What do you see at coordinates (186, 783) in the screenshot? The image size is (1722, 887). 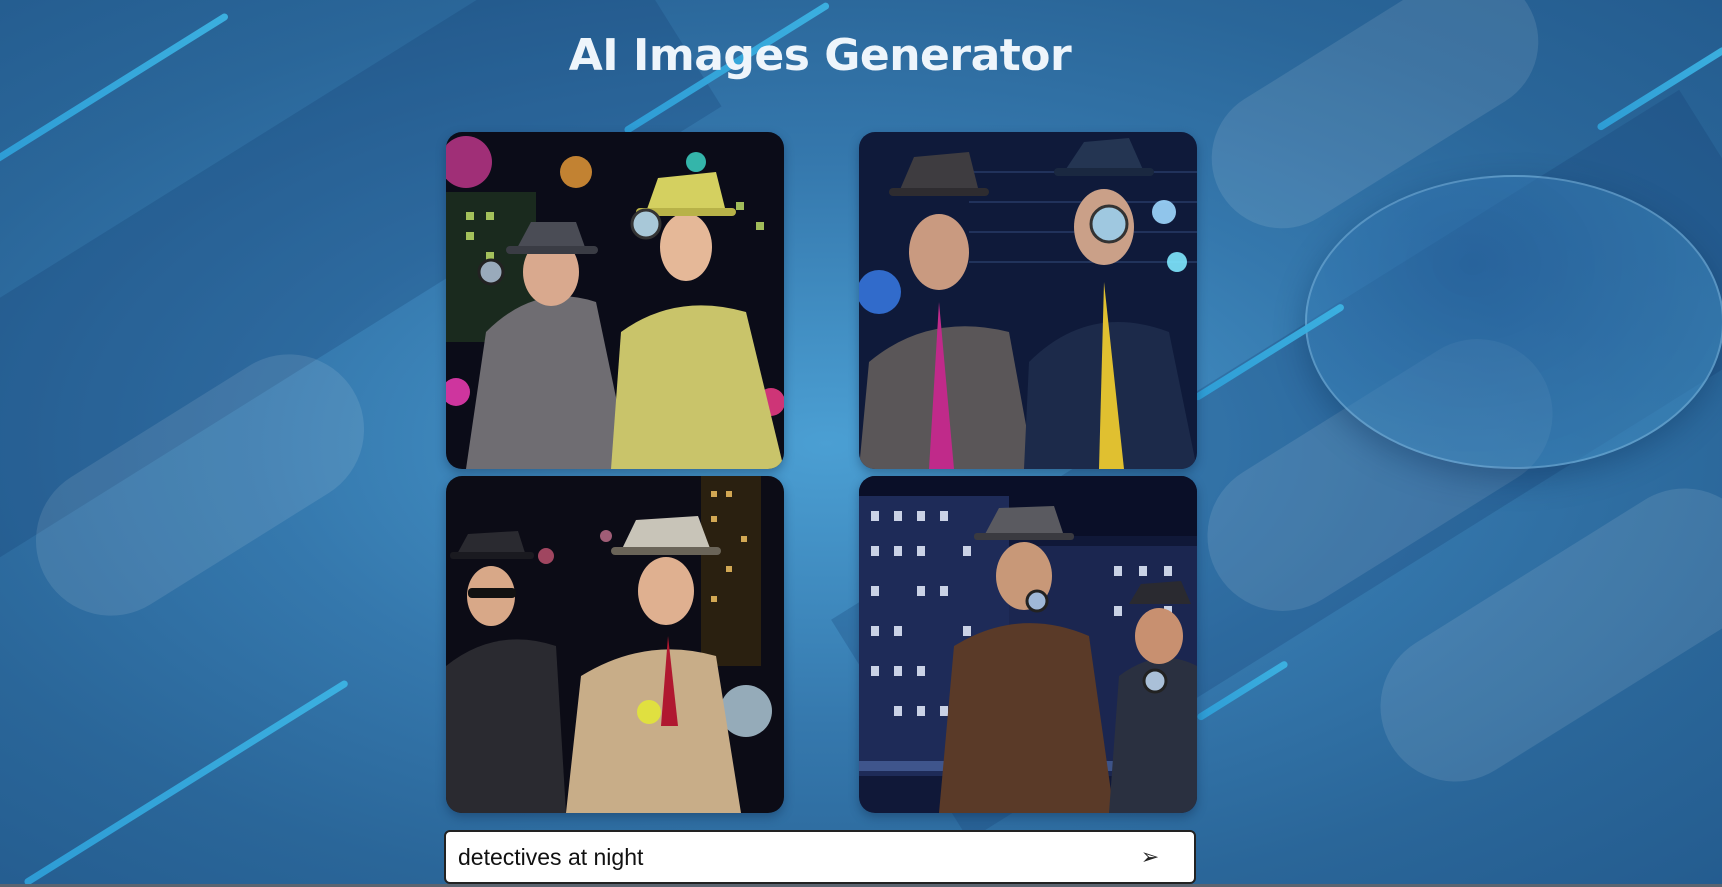 I see `background-stripe` at bounding box center [186, 783].